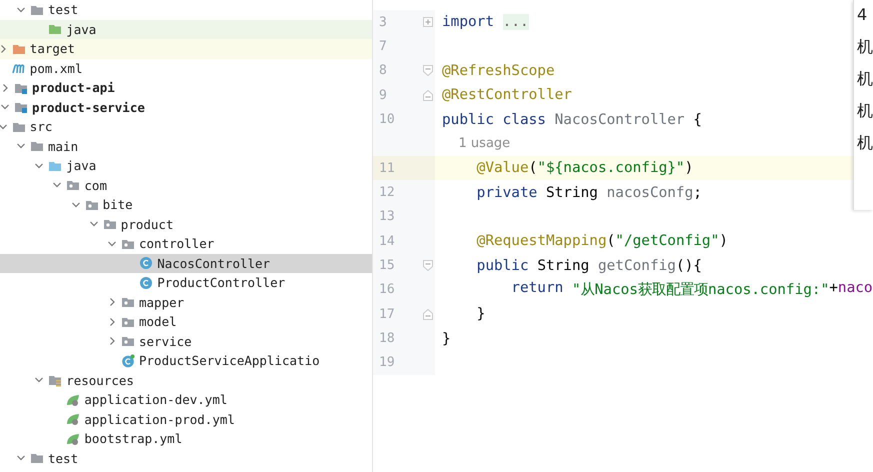  I want to click on tree-item-label: ProductServiceApplicatio, so click(229, 360).